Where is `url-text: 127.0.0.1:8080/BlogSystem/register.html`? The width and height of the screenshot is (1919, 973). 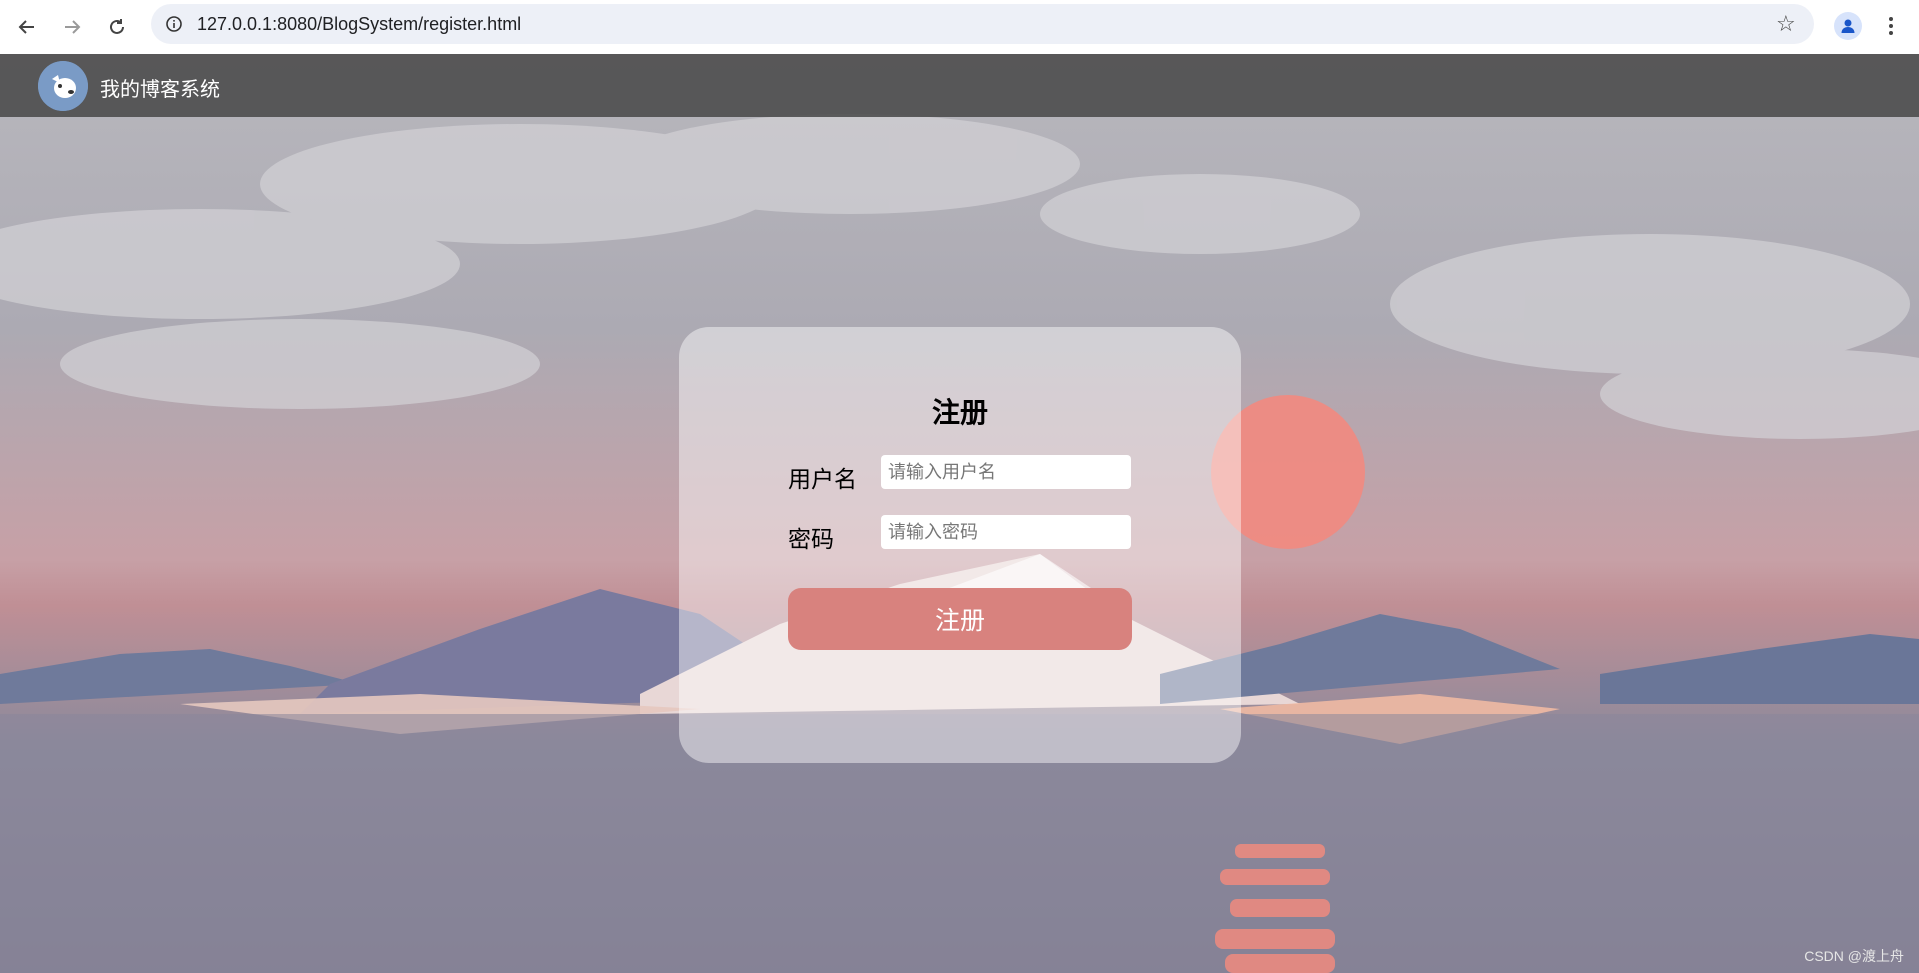
url-text: 127.0.0.1:8080/BlogSystem/register.html is located at coordinates (359, 24).